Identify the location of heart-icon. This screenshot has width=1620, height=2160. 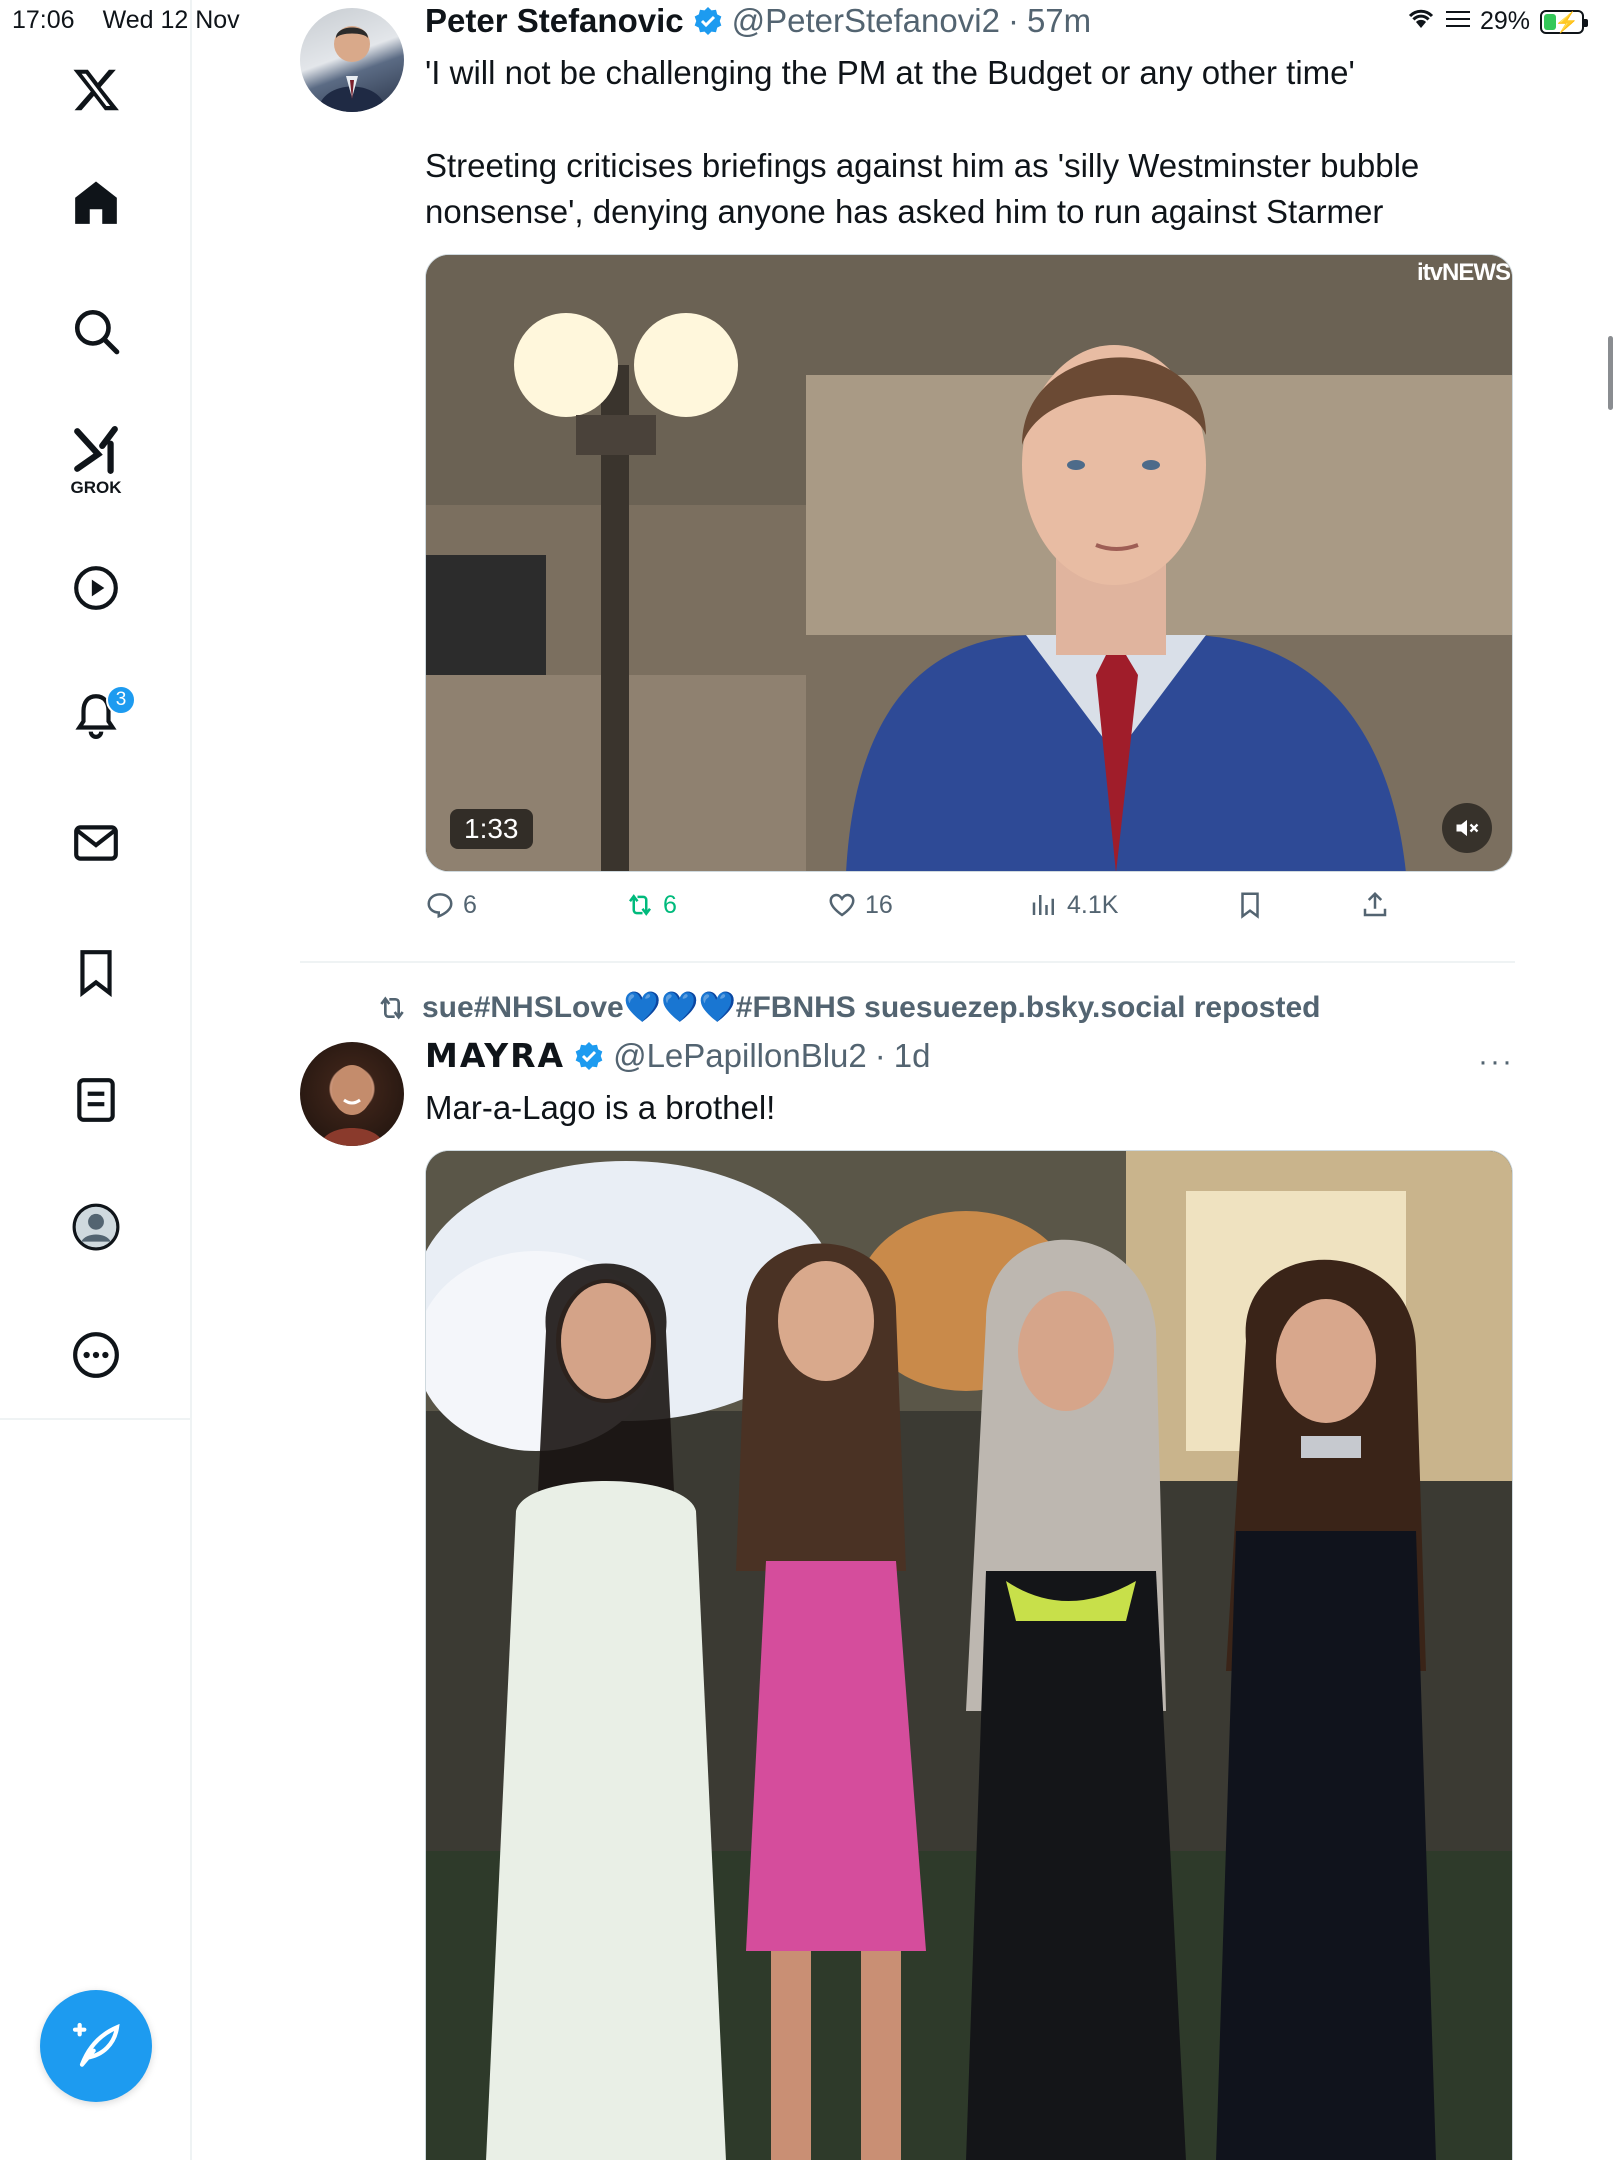
(842, 905).